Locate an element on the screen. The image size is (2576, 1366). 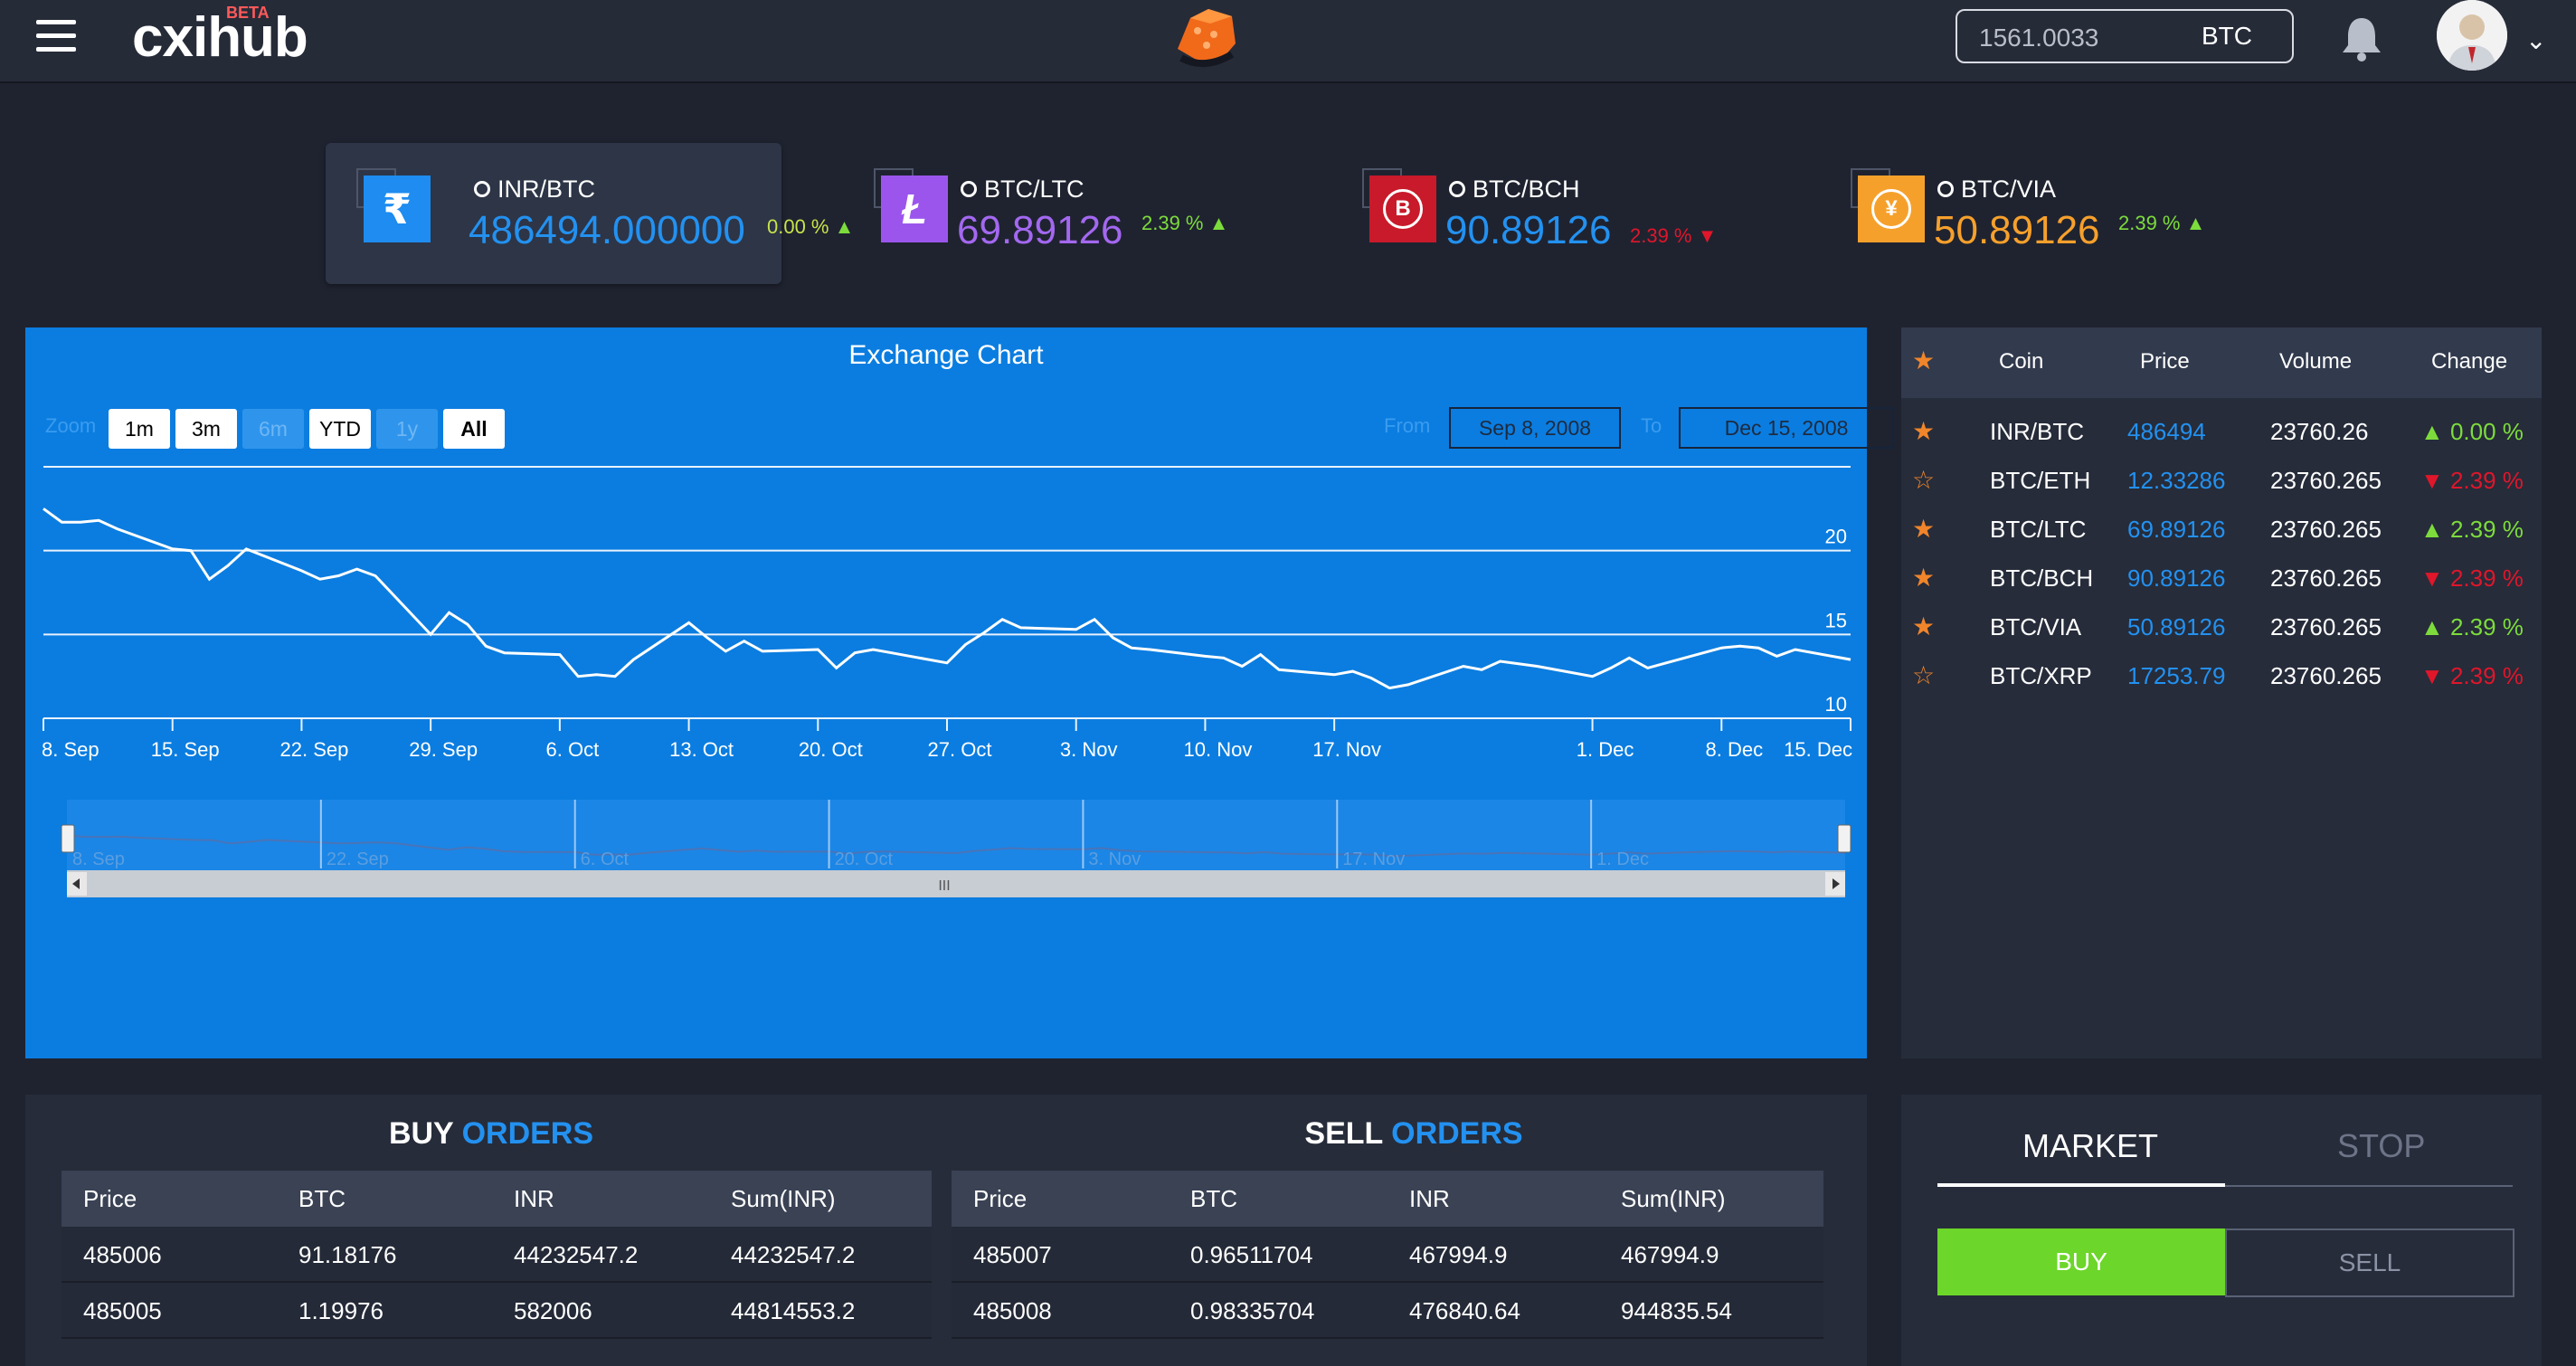
x-tick-label: 3. Nov is located at coordinates (1089, 749).